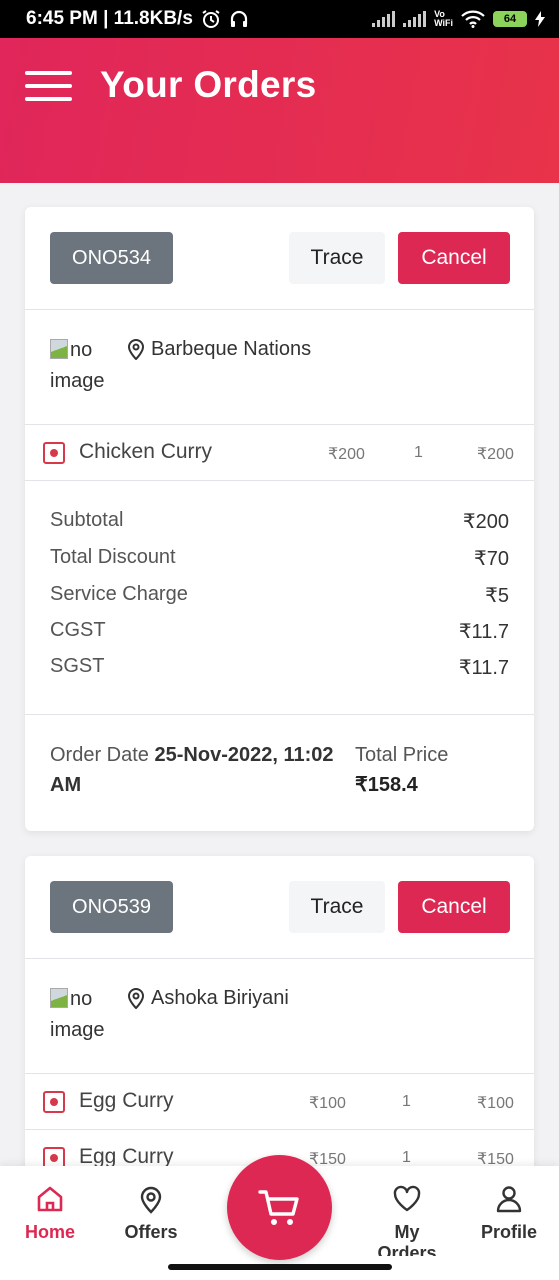 The image size is (559, 1280). What do you see at coordinates (146, 451) in the screenshot?
I see `item-name: Chicken Curry` at bounding box center [146, 451].